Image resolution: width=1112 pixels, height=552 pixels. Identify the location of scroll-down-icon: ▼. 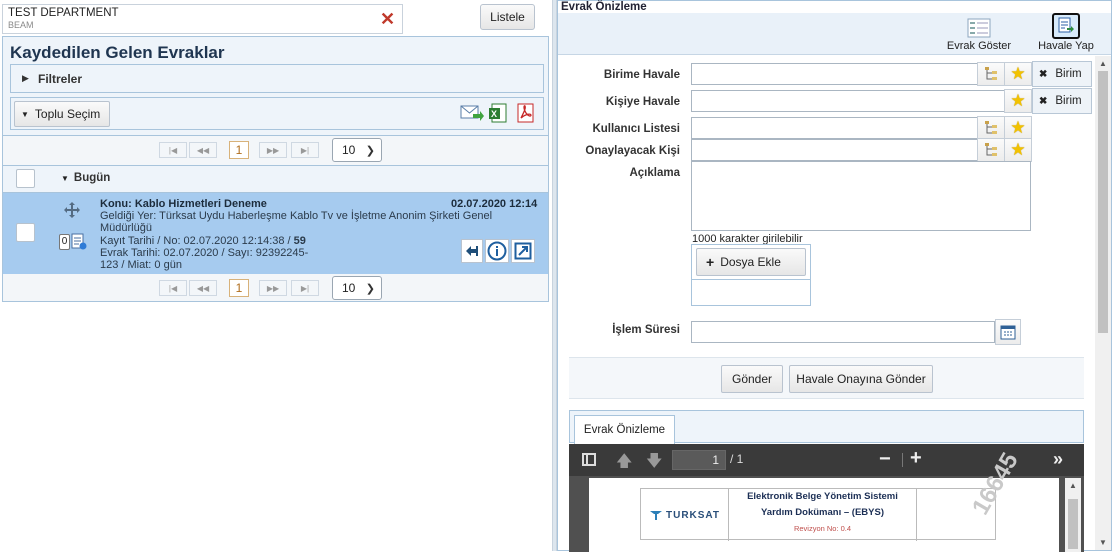
(1103, 542).